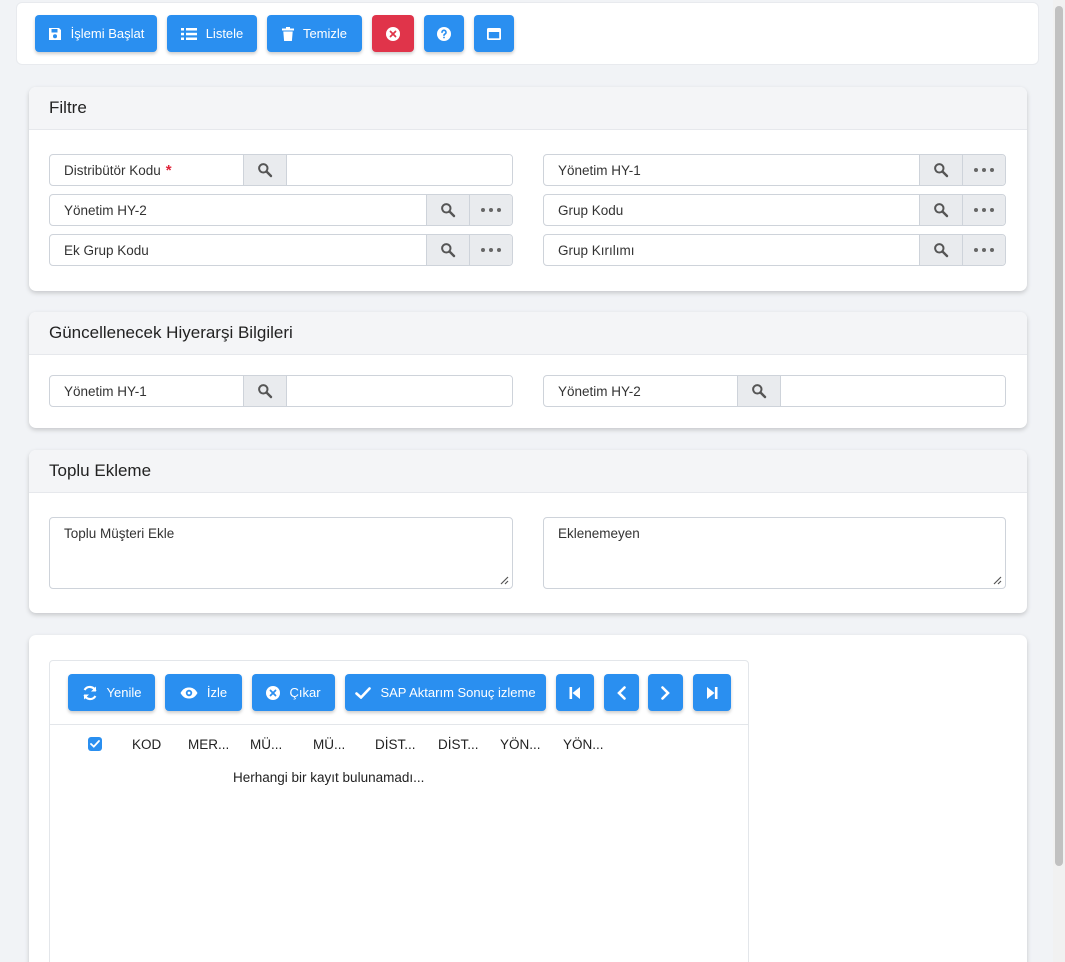 Image resolution: width=1065 pixels, height=962 pixels. I want to click on hy1-update-field: Yönetim HY-1, so click(281, 391).